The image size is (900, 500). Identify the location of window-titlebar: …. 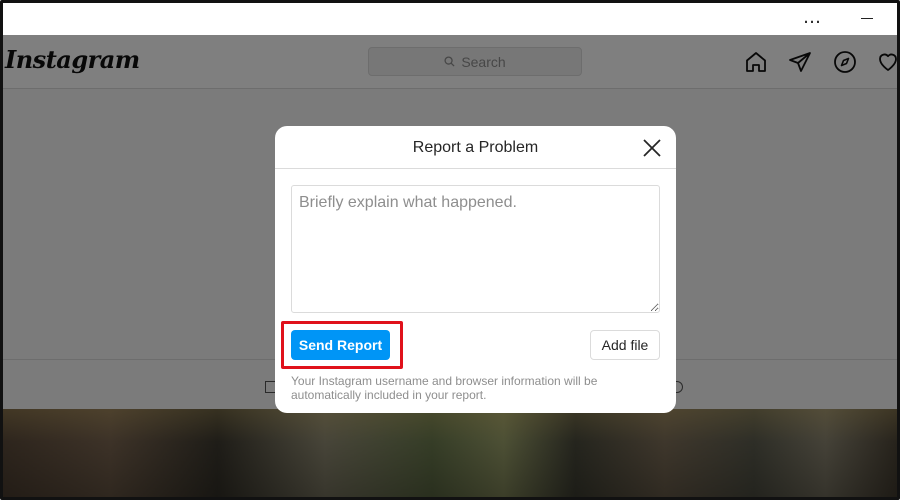
(450, 19).